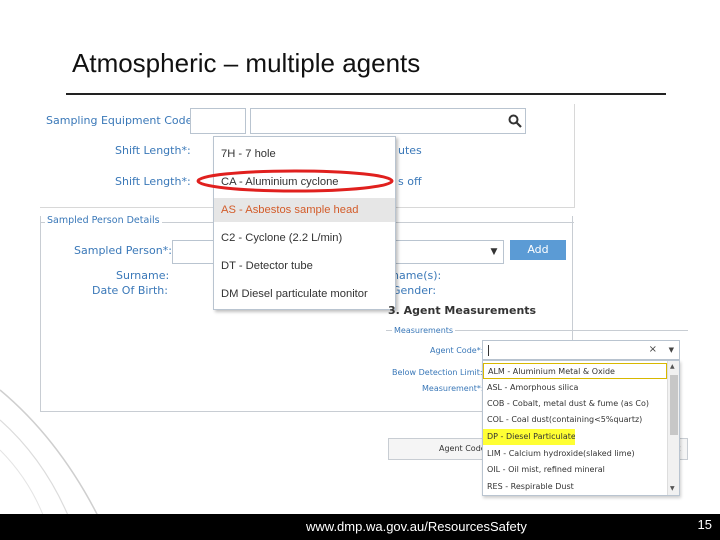 Image resolution: width=720 pixels, height=540 pixels. What do you see at coordinates (575, 487) in the screenshot?
I see `agent-option-res: RES - Respirable Dust` at bounding box center [575, 487].